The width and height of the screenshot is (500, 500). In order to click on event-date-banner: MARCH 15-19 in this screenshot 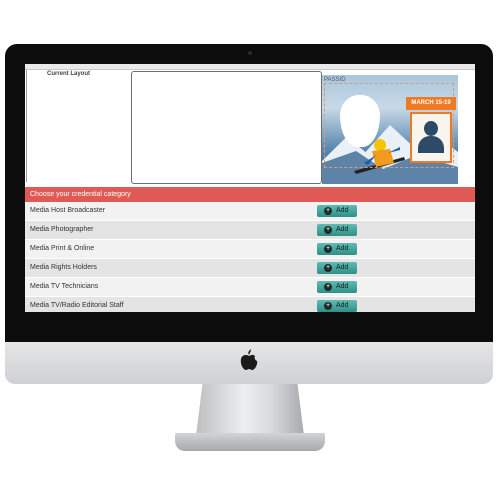, I will do `click(431, 103)`.